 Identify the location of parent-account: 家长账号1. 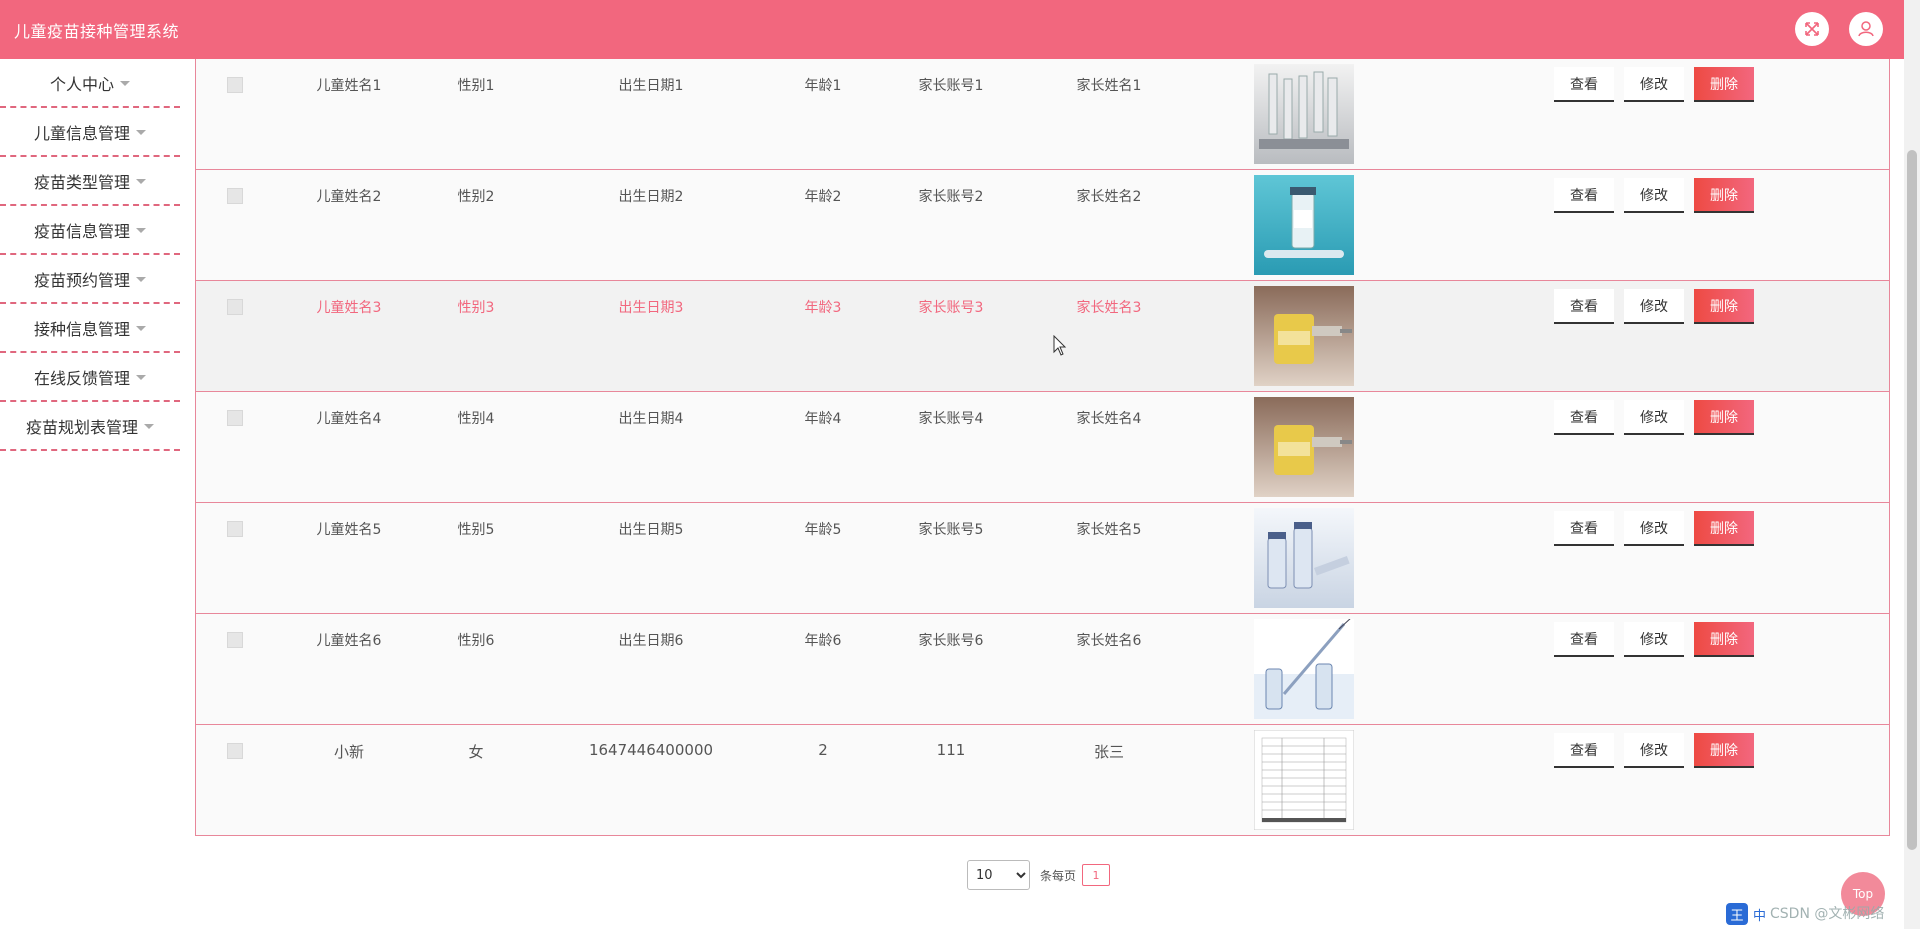
(951, 86).